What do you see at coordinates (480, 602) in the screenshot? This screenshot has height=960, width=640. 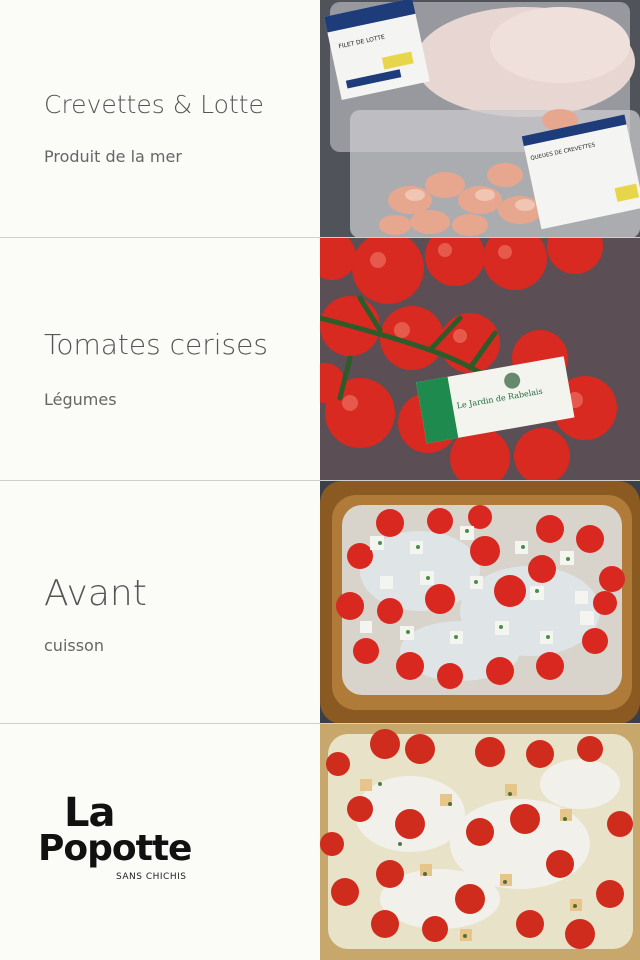 I see `raw-dish-photo` at bounding box center [480, 602].